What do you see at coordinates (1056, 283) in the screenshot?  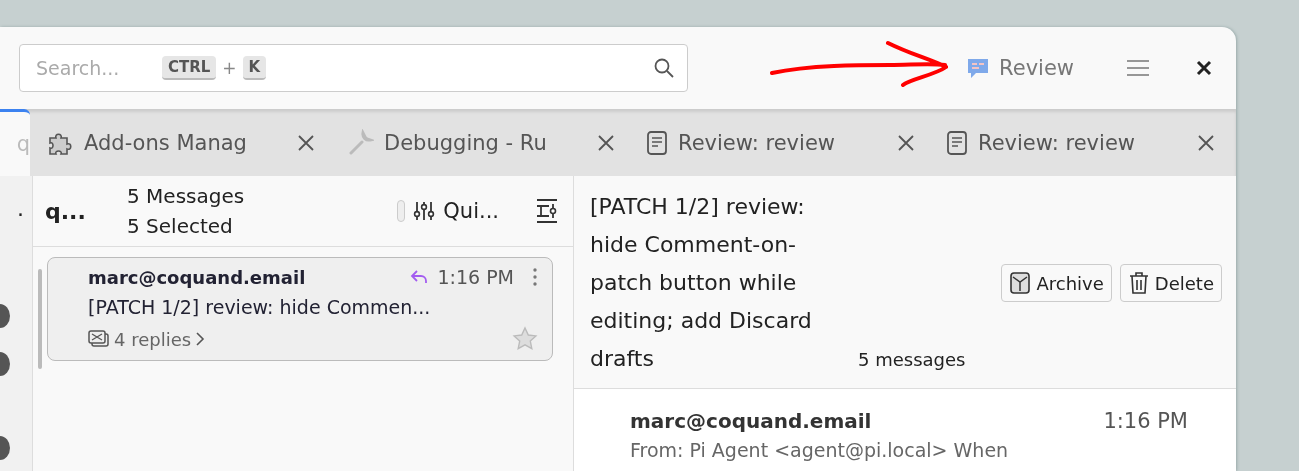 I see `archive-button: Archive` at bounding box center [1056, 283].